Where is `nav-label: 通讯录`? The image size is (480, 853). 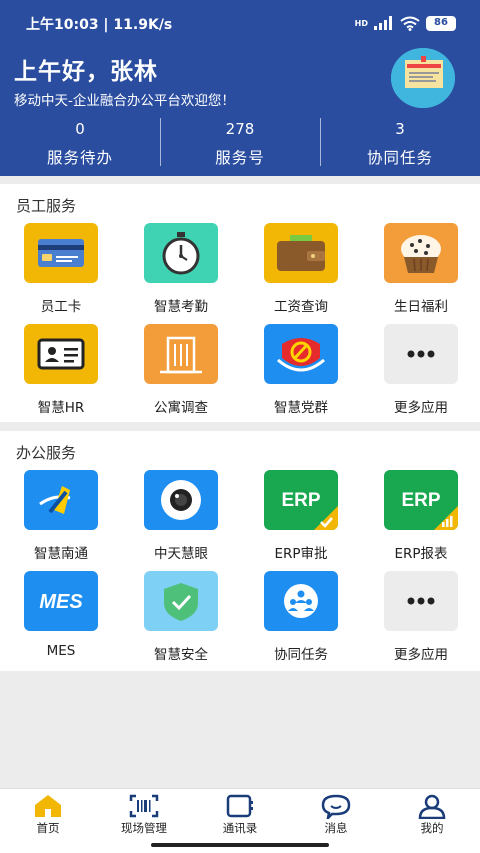
nav-label: 通讯录 is located at coordinates (240, 828).